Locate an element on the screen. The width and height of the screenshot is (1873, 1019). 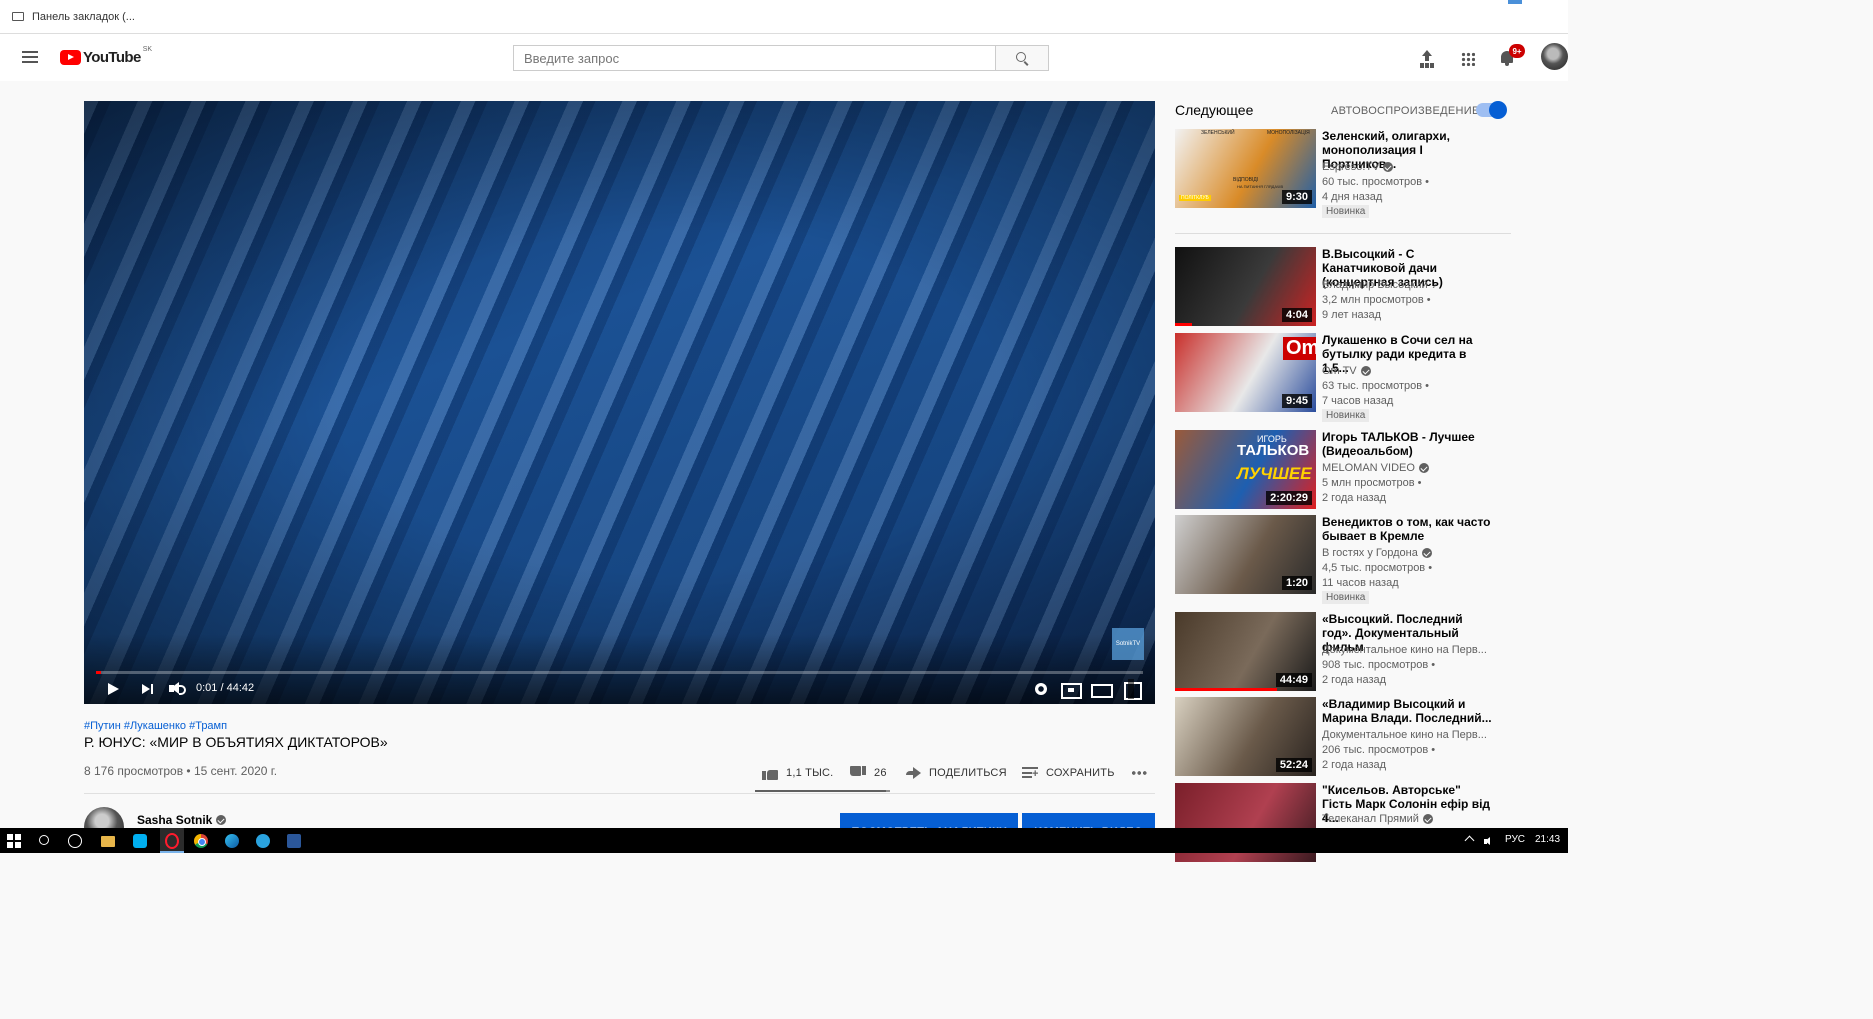
upload-icon is located at coordinates (1427, 58).